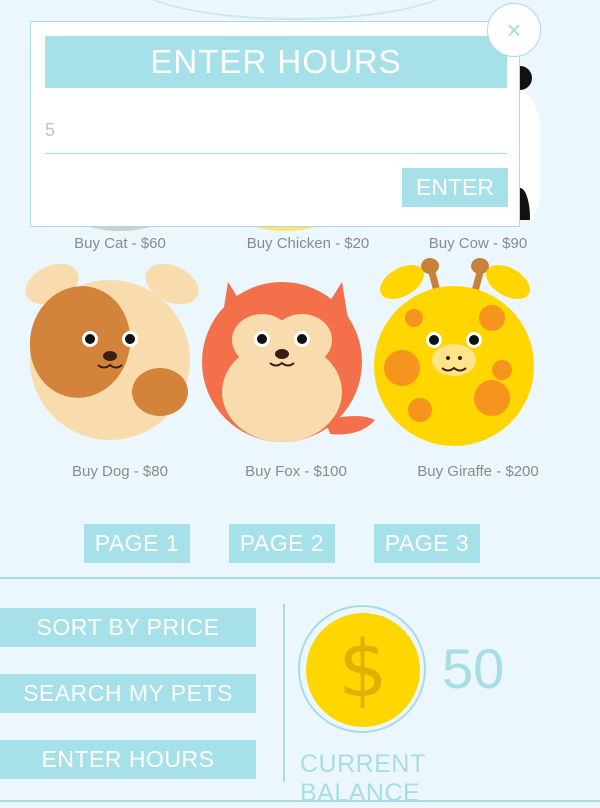 Image resolution: width=600 pixels, height=808 pixels. What do you see at coordinates (282, 543) in the screenshot?
I see `page-2-button: PAGE 2` at bounding box center [282, 543].